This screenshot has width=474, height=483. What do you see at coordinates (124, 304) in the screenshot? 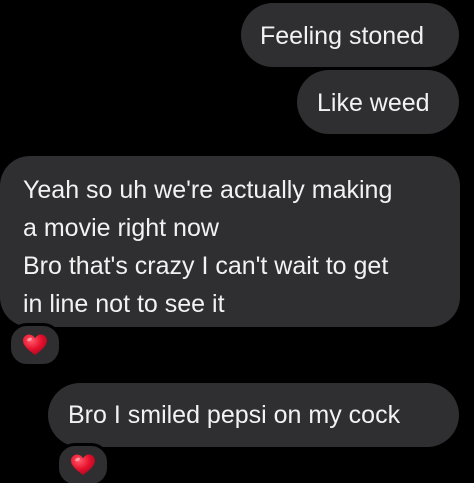
I see `message-text-line: in line not to see it` at bounding box center [124, 304].